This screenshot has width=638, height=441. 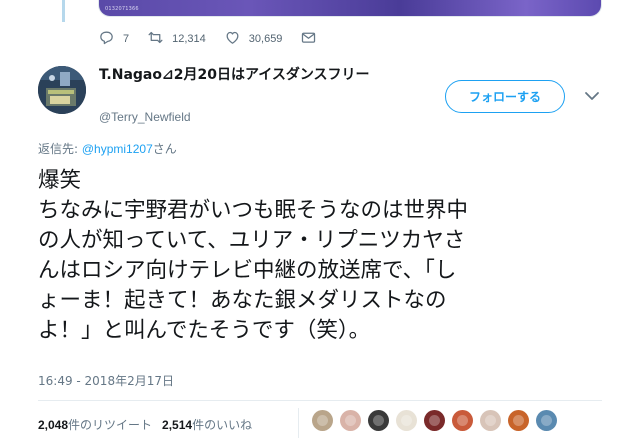 What do you see at coordinates (265, 39) in the screenshot?
I see `like-count: 30,659` at bounding box center [265, 39].